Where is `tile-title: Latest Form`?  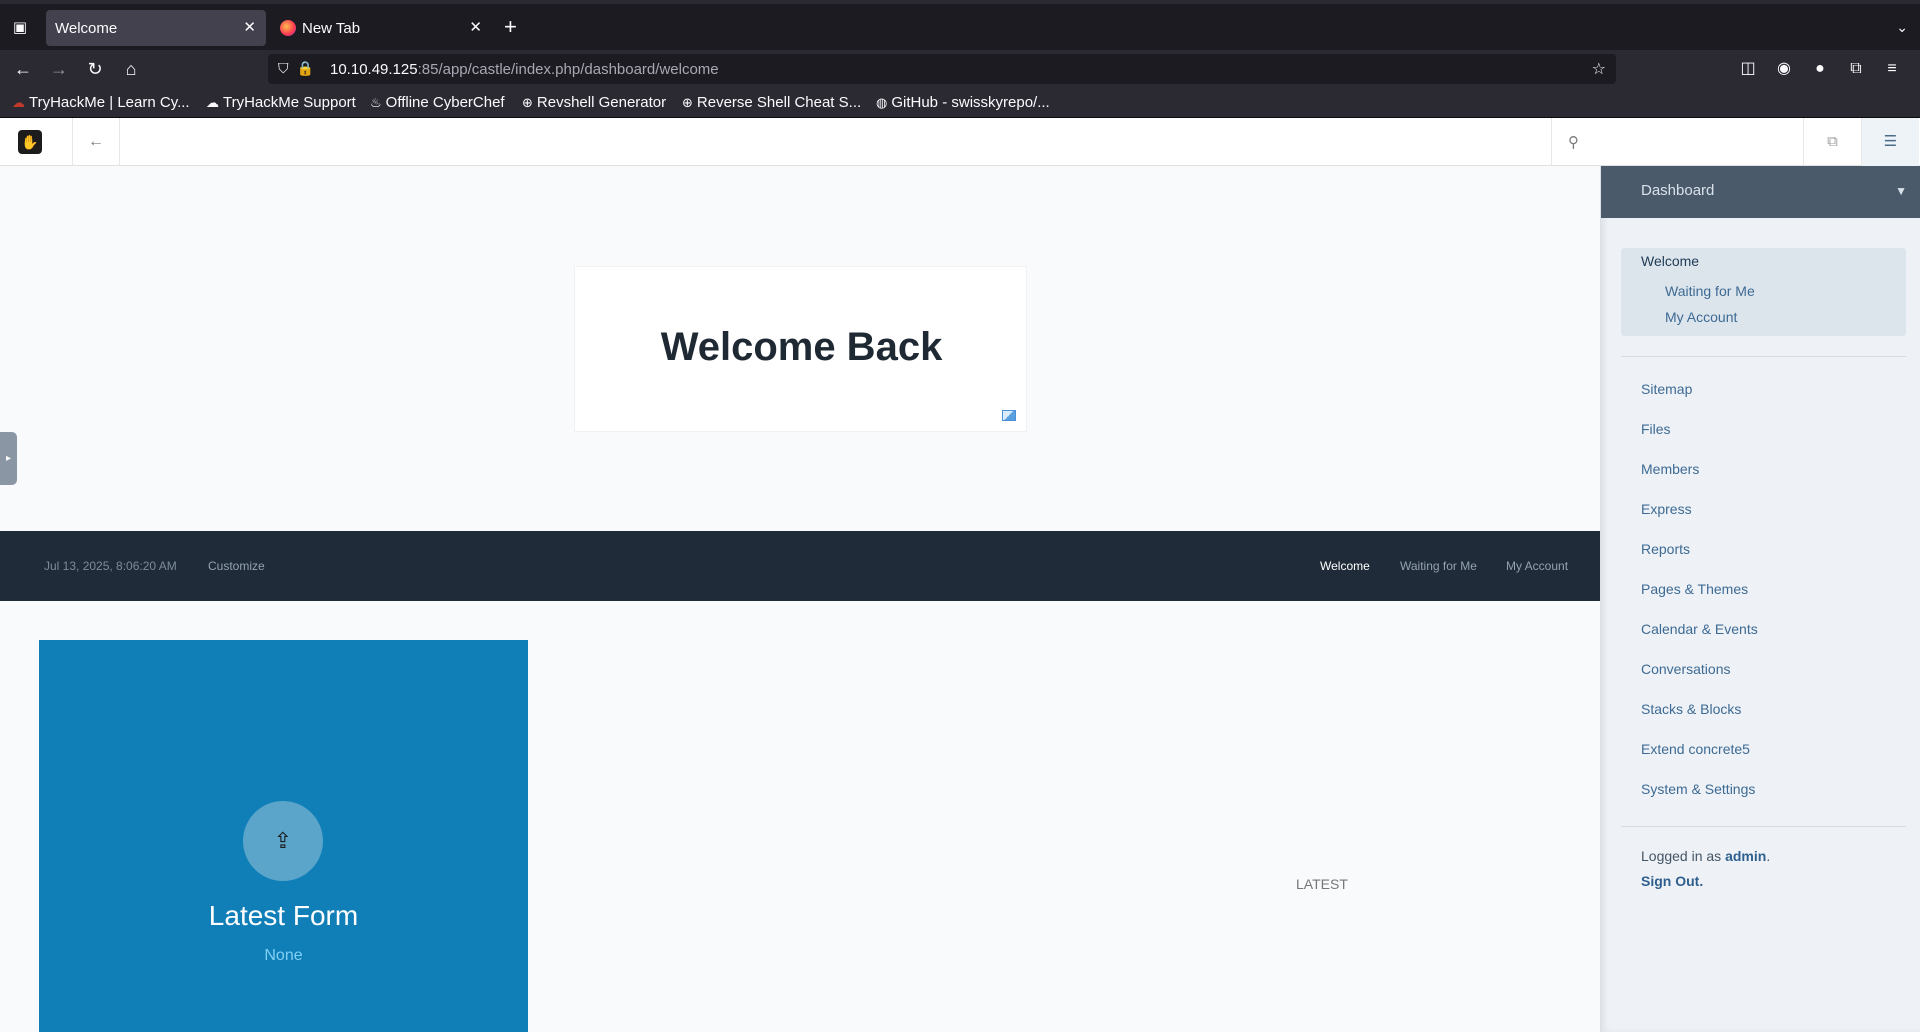
tile-title: Latest Form is located at coordinates (283, 915).